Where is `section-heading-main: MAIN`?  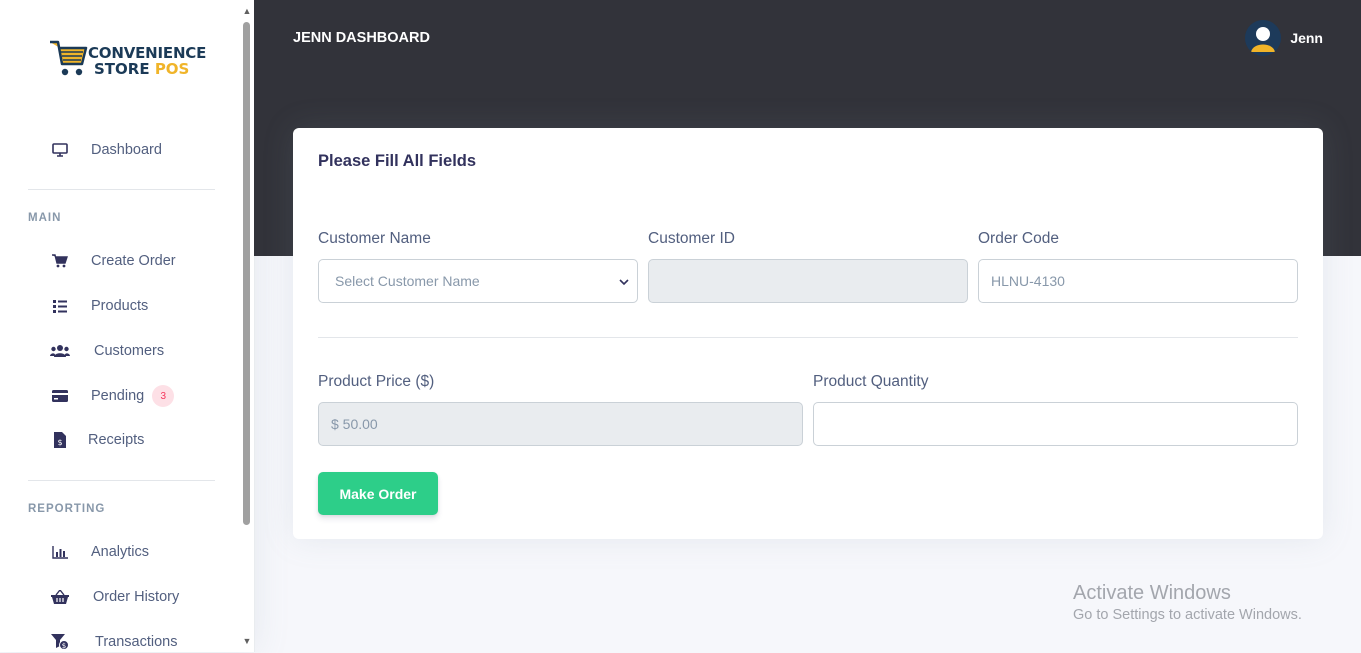 section-heading-main: MAIN is located at coordinates (45, 218).